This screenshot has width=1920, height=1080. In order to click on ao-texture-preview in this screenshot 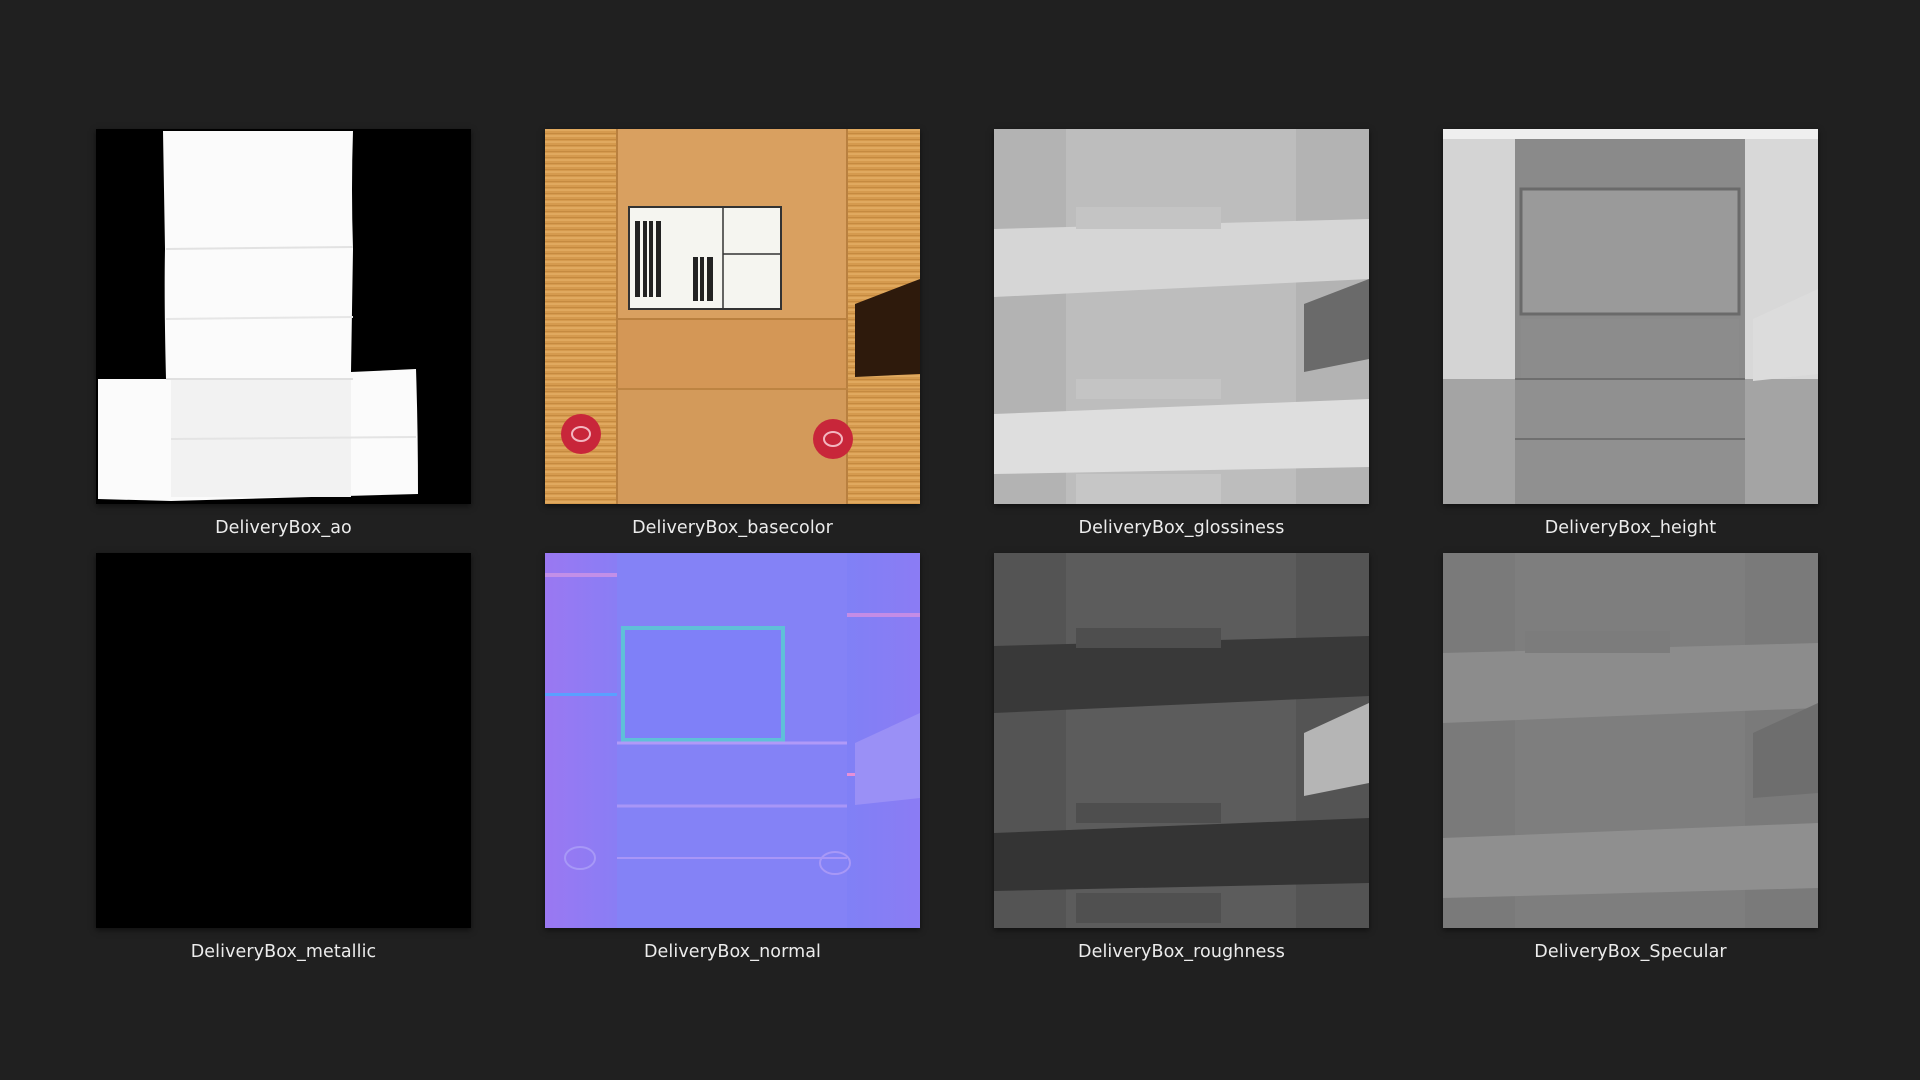, I will do `click(283, 316)`.